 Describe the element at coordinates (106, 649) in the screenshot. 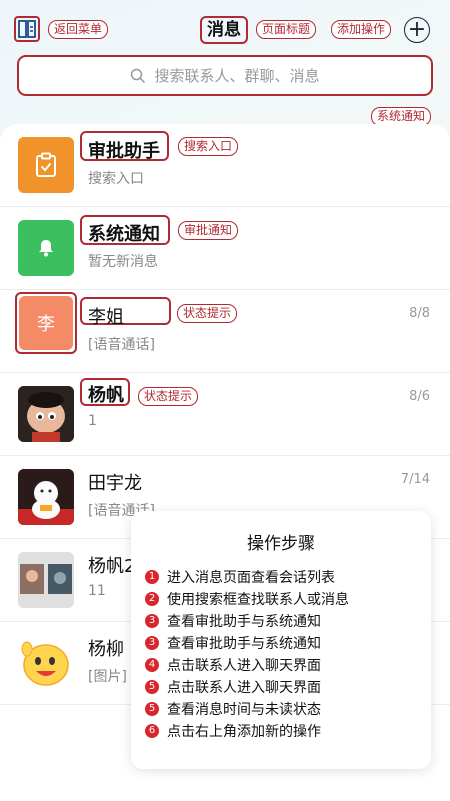

I see `contact-name: 杨柳` at that location.